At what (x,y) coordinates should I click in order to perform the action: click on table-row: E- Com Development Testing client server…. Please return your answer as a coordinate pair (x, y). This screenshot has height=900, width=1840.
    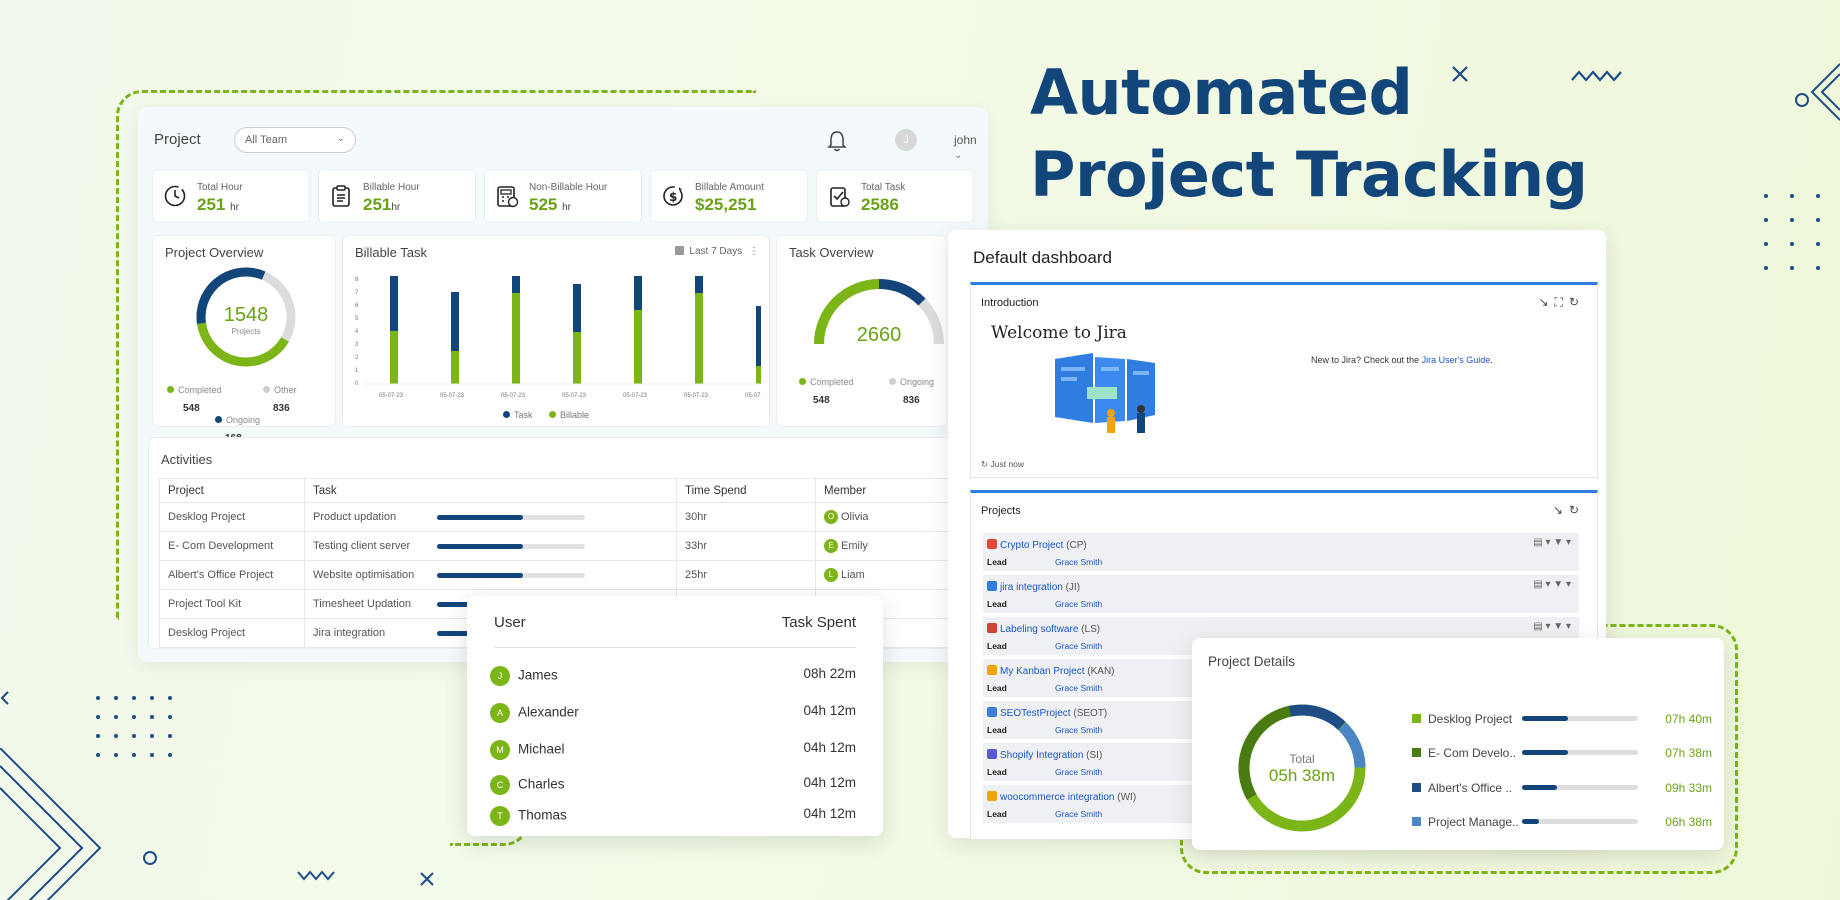
    Looking at the image, I should click on (574, 546).